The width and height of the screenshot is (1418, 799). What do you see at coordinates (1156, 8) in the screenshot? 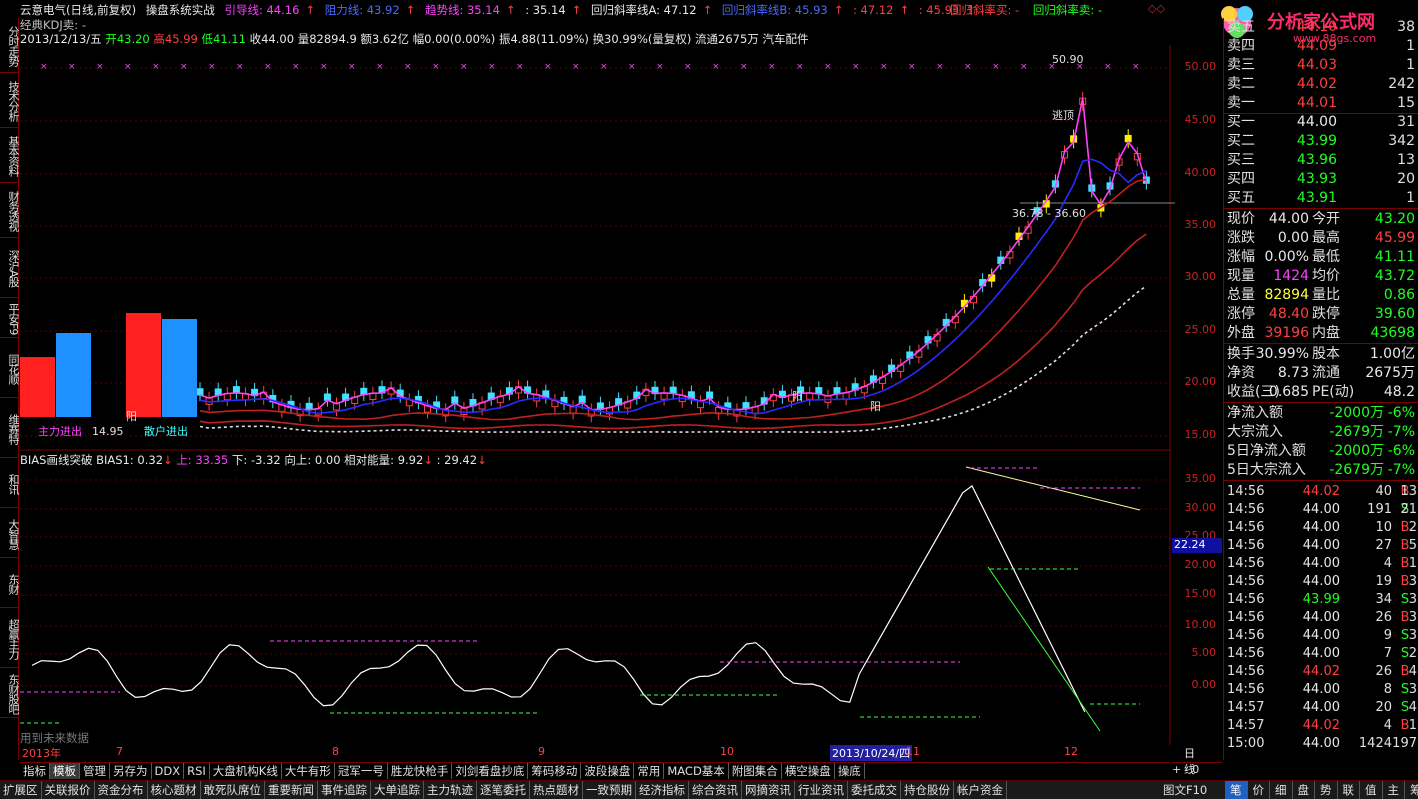
I see `window-controls-icon: ◇◇` at bounding box center [1156, 8].